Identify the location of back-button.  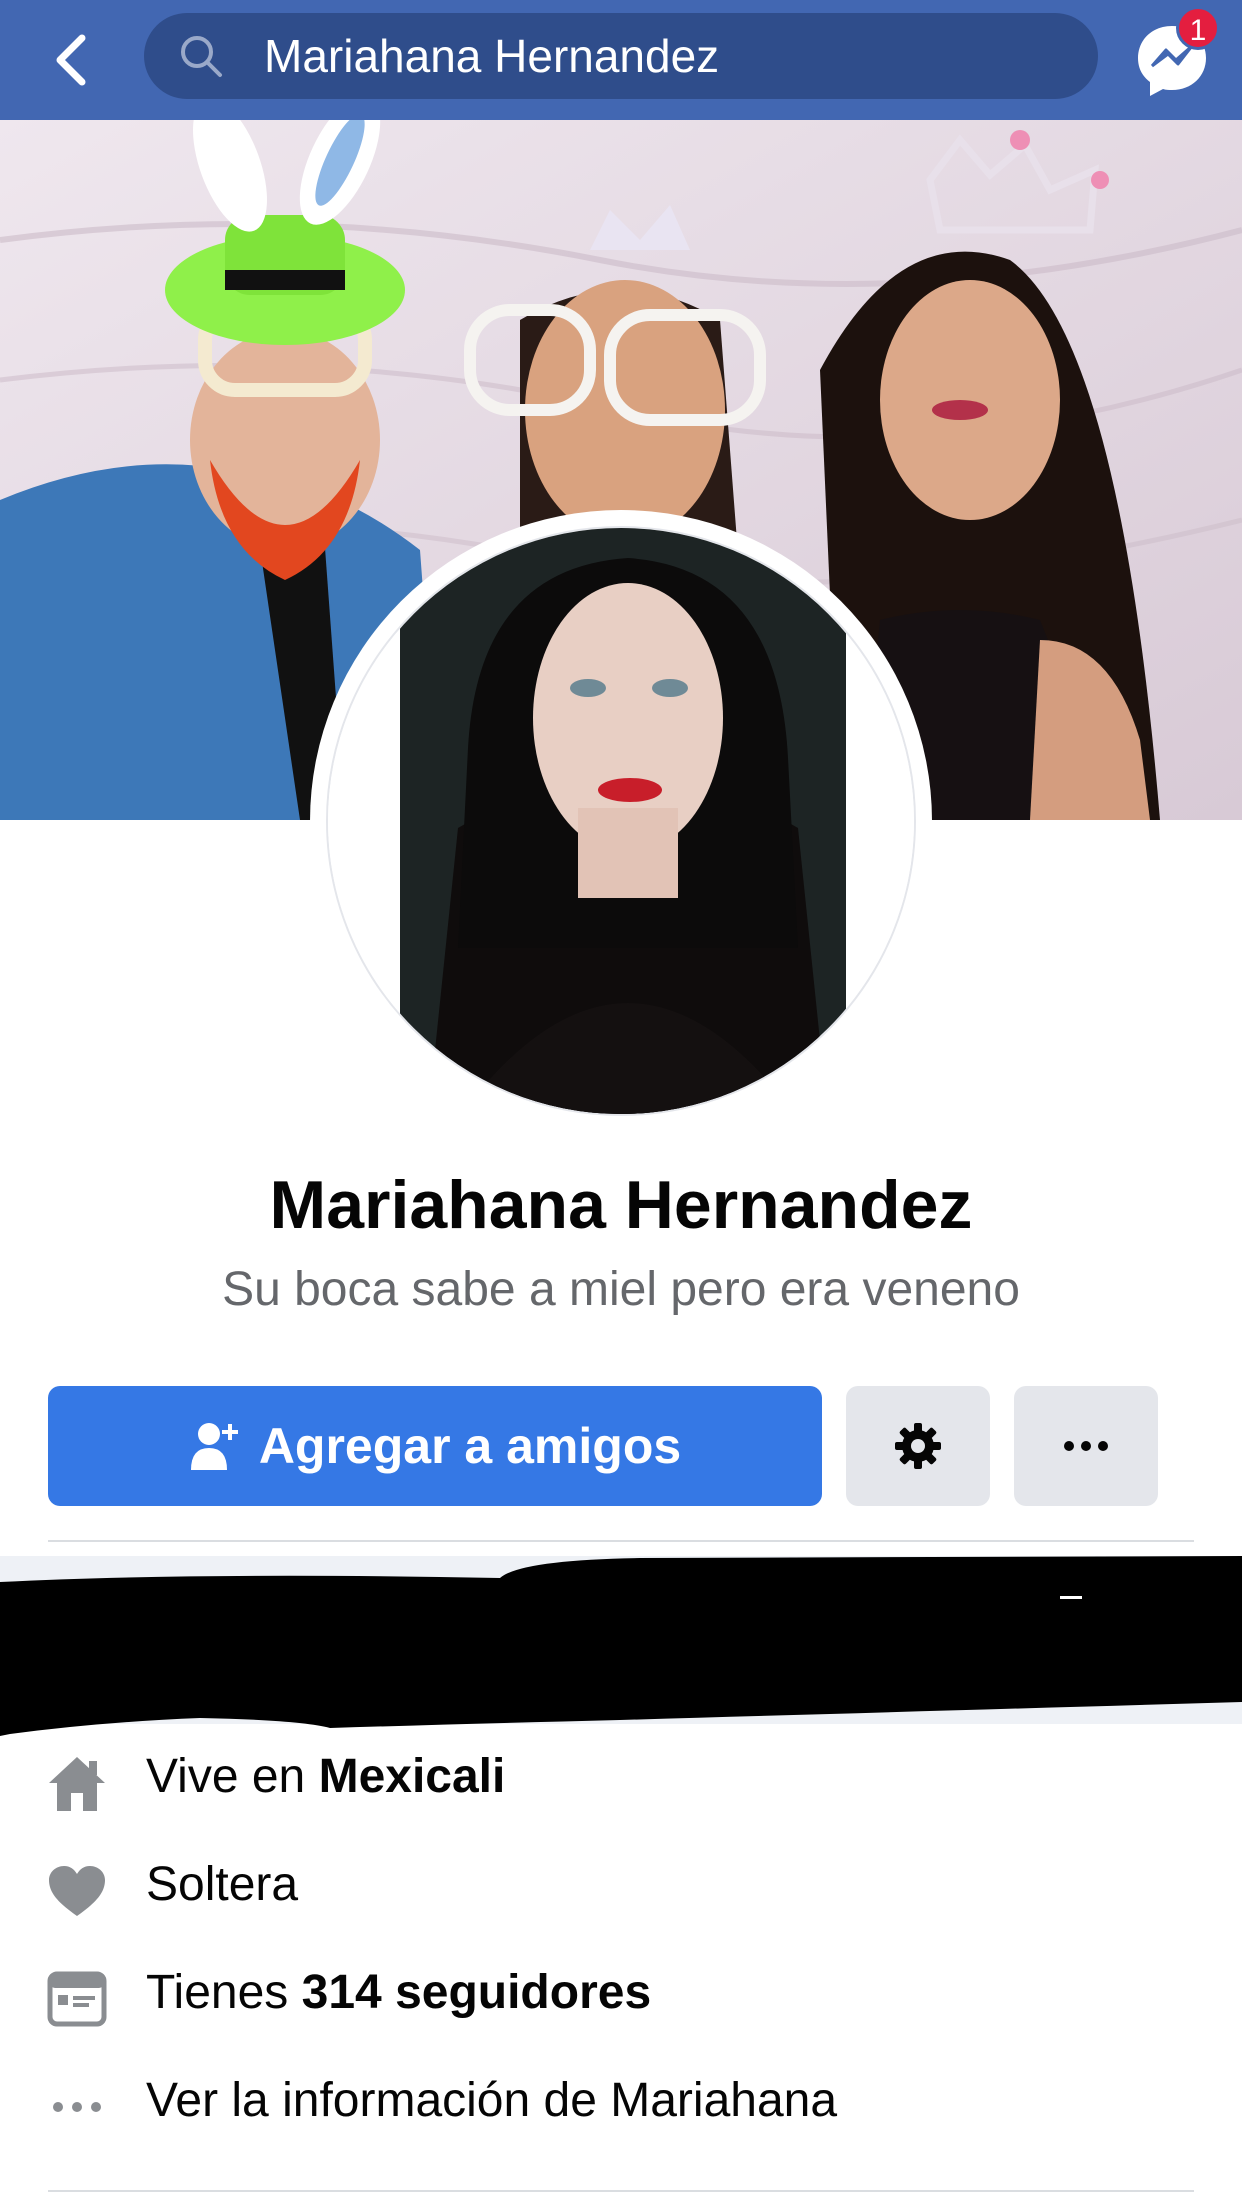
(70, 60).